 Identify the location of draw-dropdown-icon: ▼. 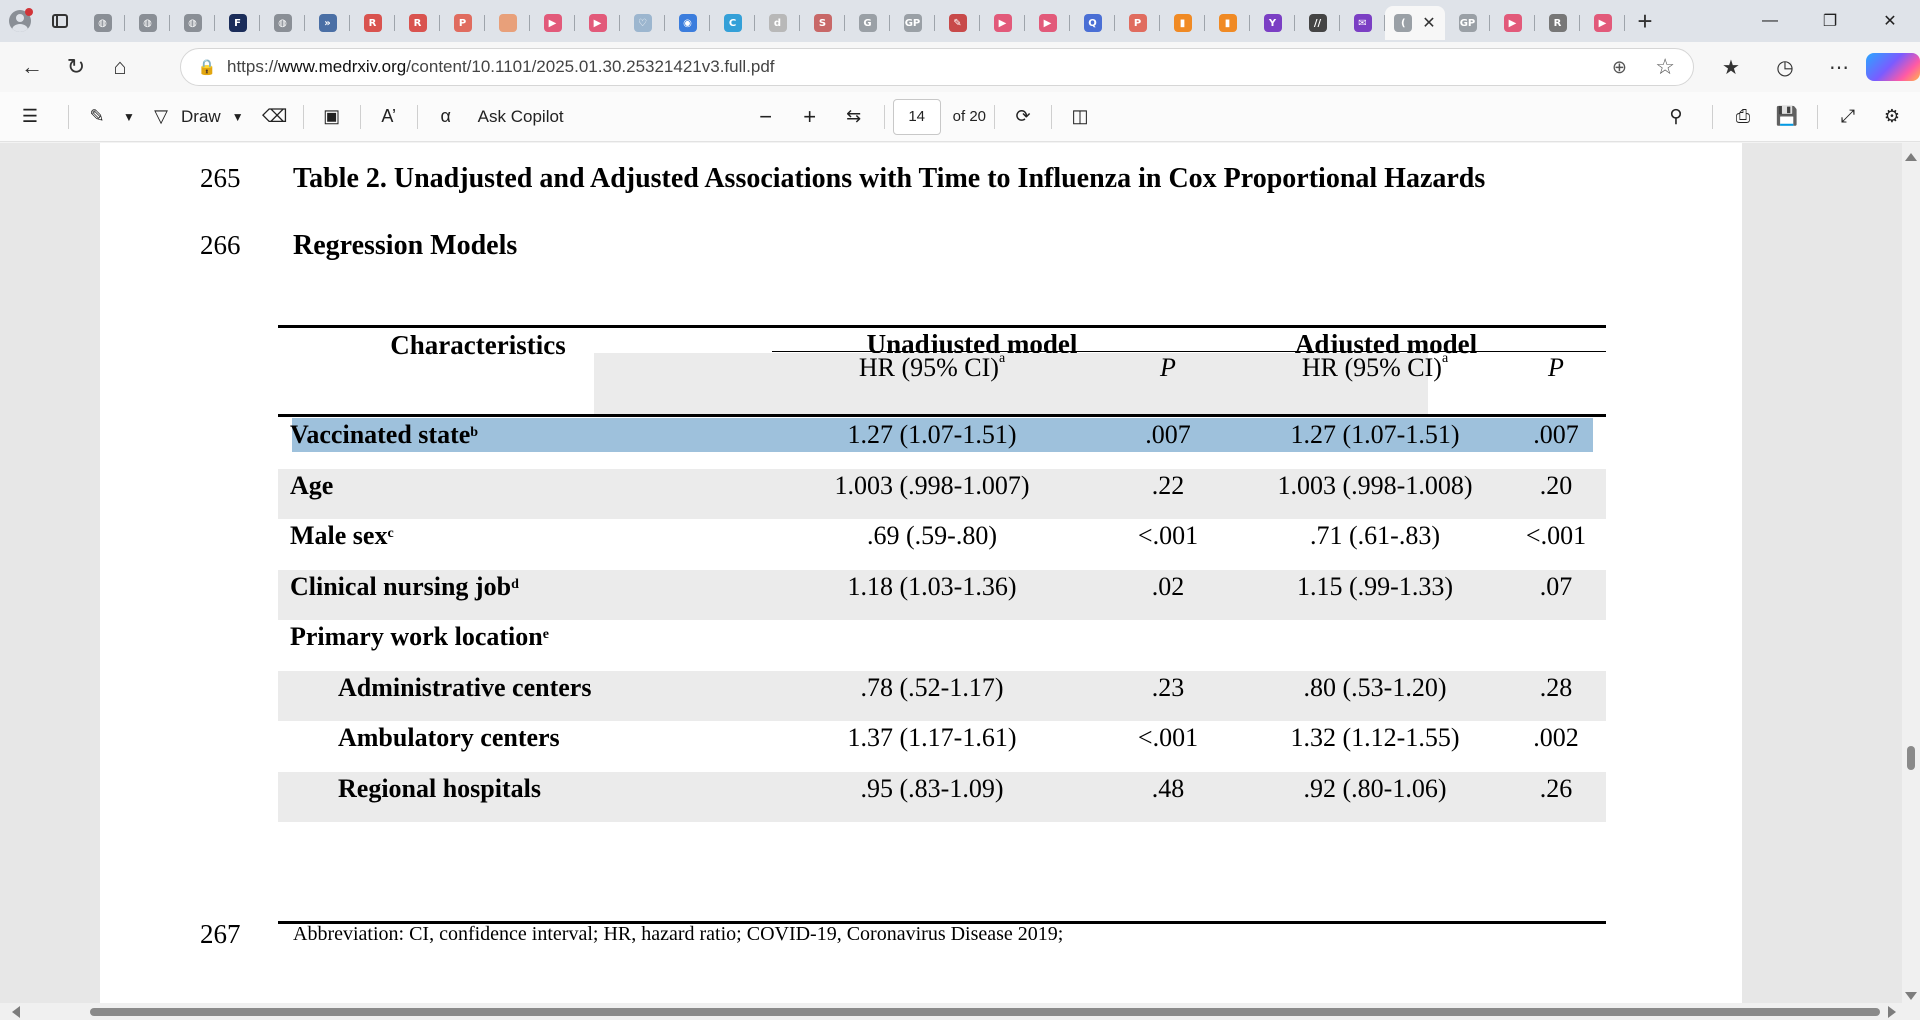
(238, 117).